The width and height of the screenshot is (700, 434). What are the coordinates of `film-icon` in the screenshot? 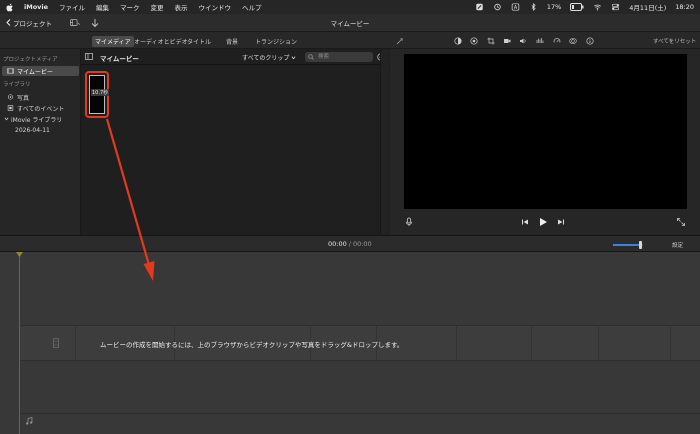 It's located at (10, 71).